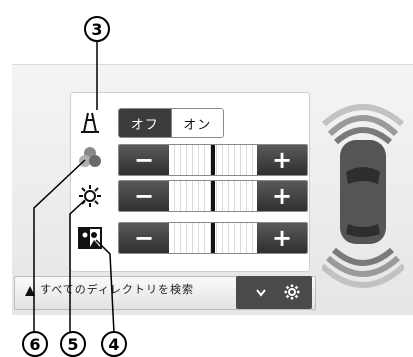 The height and width of the screenshot is (357, 413). What do you see at coordinates (114, 344) in the screenshot?
I see `callout-4: 4` at bounding box center [114, 344].